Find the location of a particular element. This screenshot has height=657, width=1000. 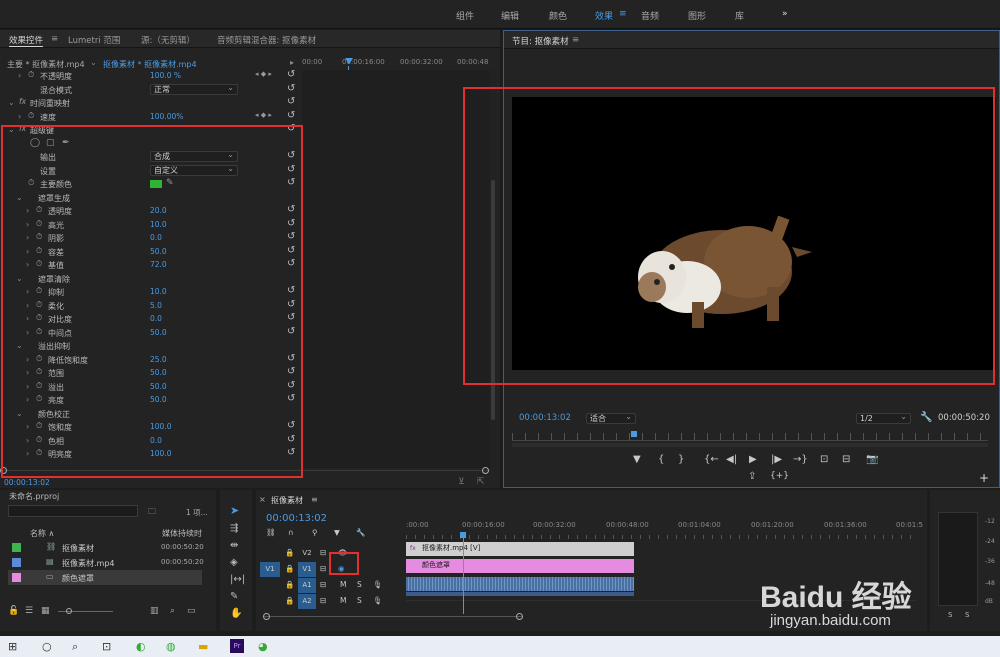

tab-effect-controls: 效果控件 is located at coordinates (26, 40).